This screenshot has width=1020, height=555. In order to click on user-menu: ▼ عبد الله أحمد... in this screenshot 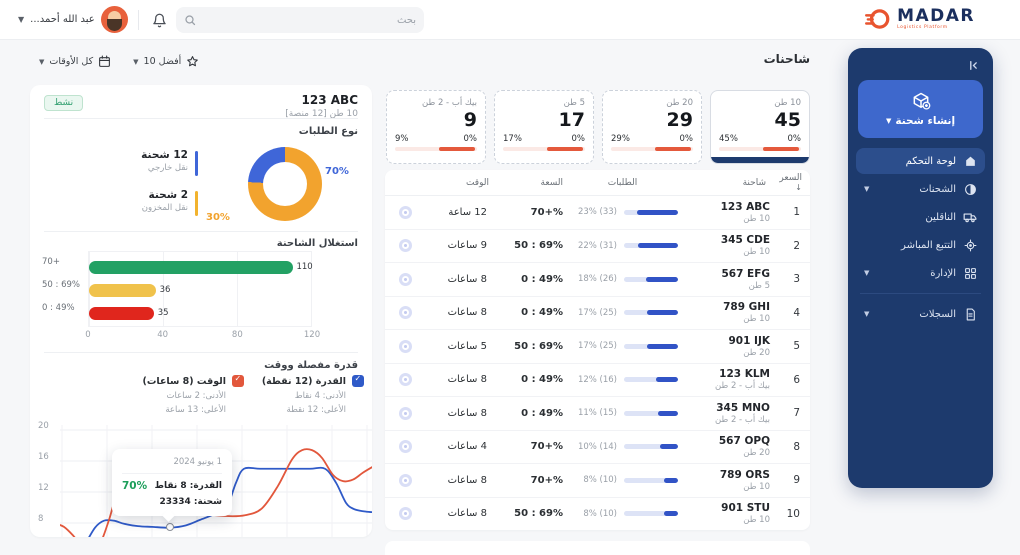, I will do `click(73, 19)`.